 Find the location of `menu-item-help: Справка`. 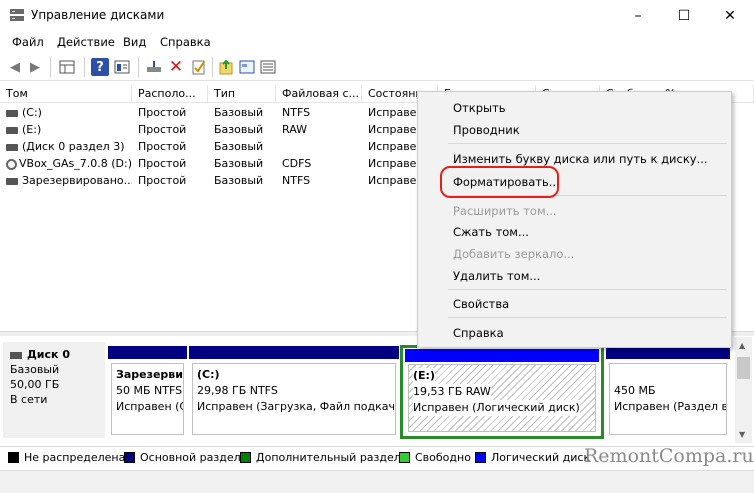

menu-item-help: Справка is located at coordinates (478, 333).